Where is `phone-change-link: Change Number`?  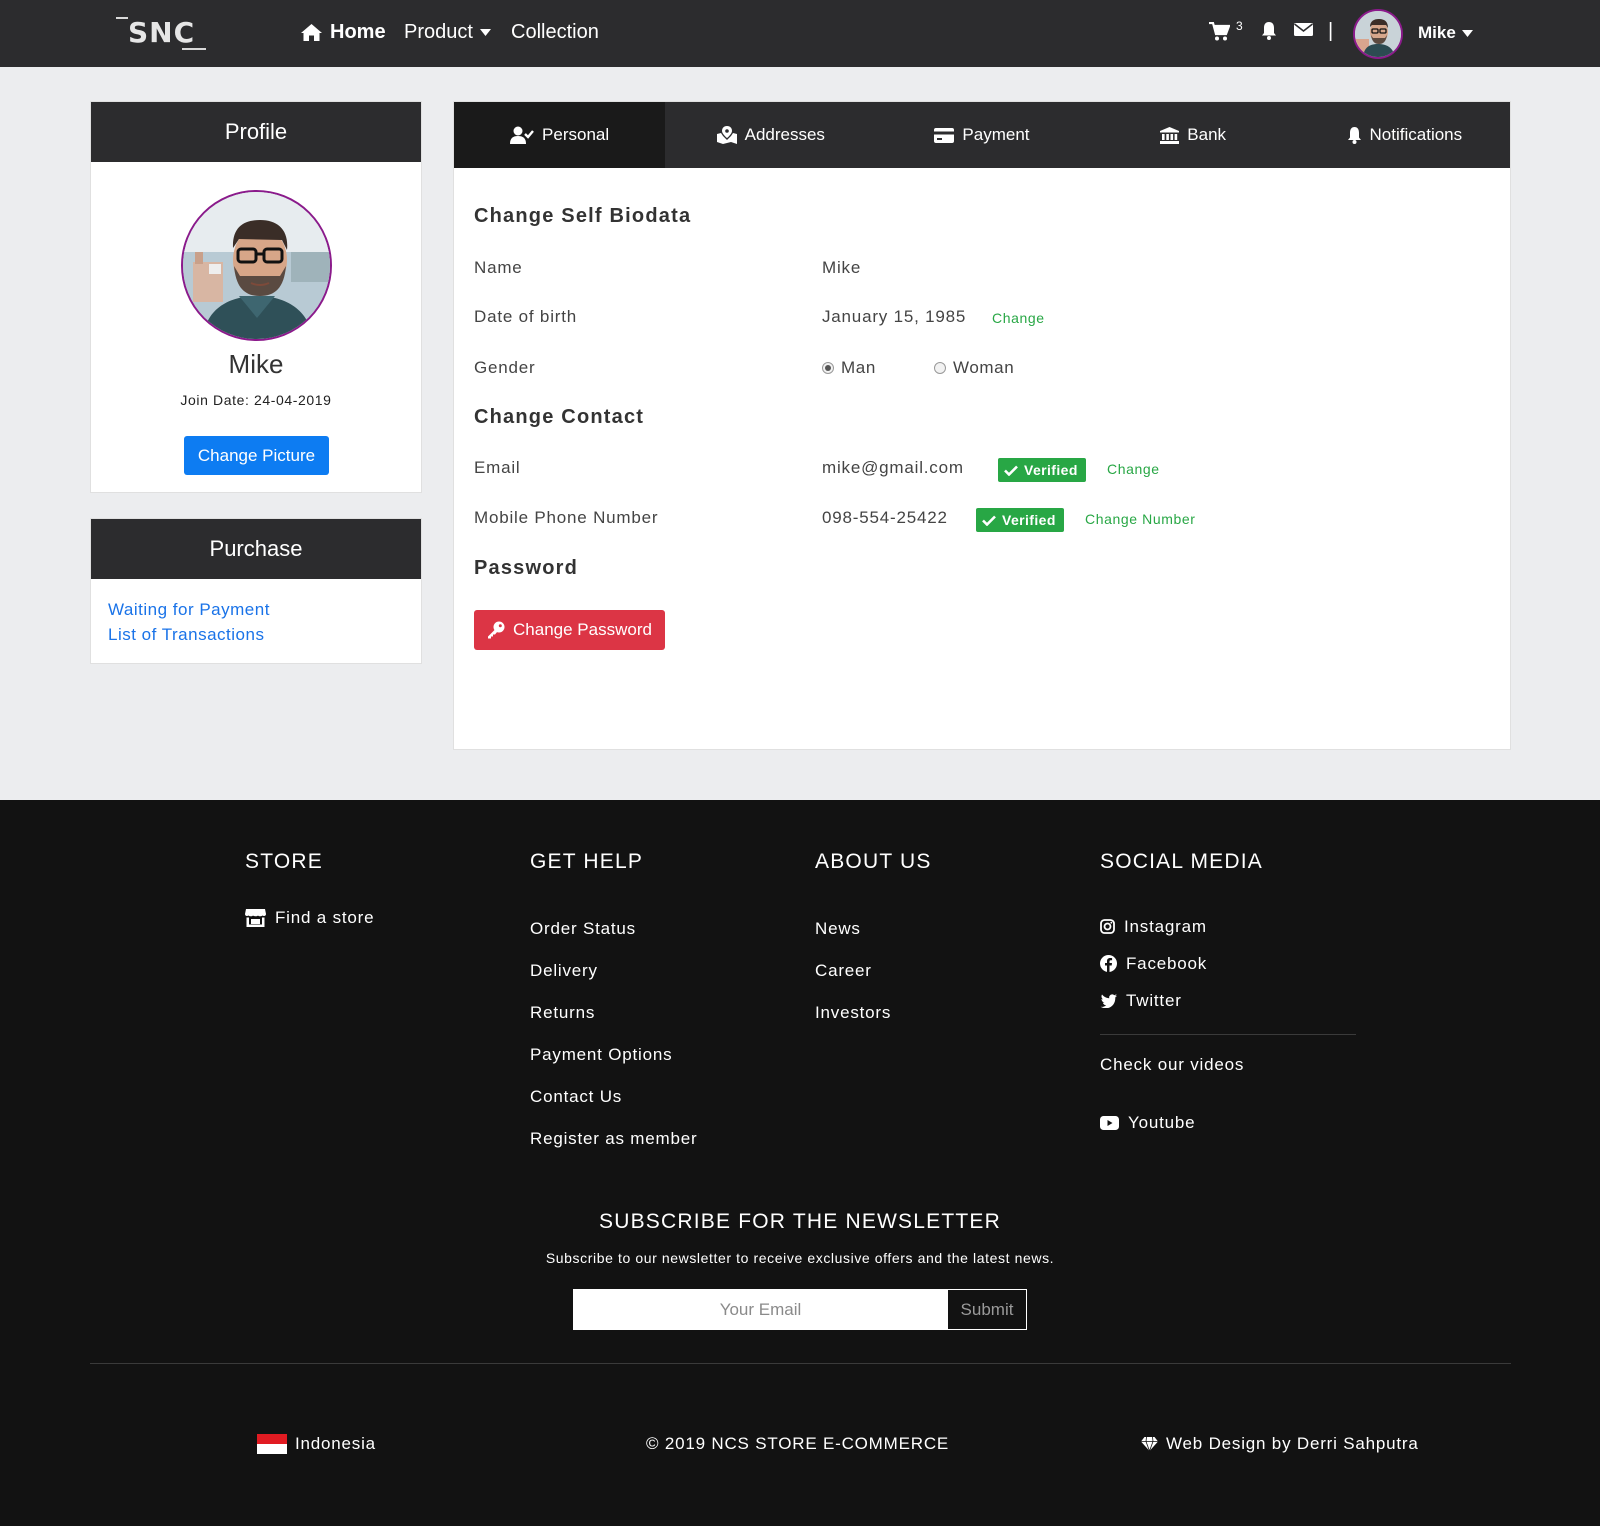 phone-change-link: Change Number is located at coordinates (1140, 519).